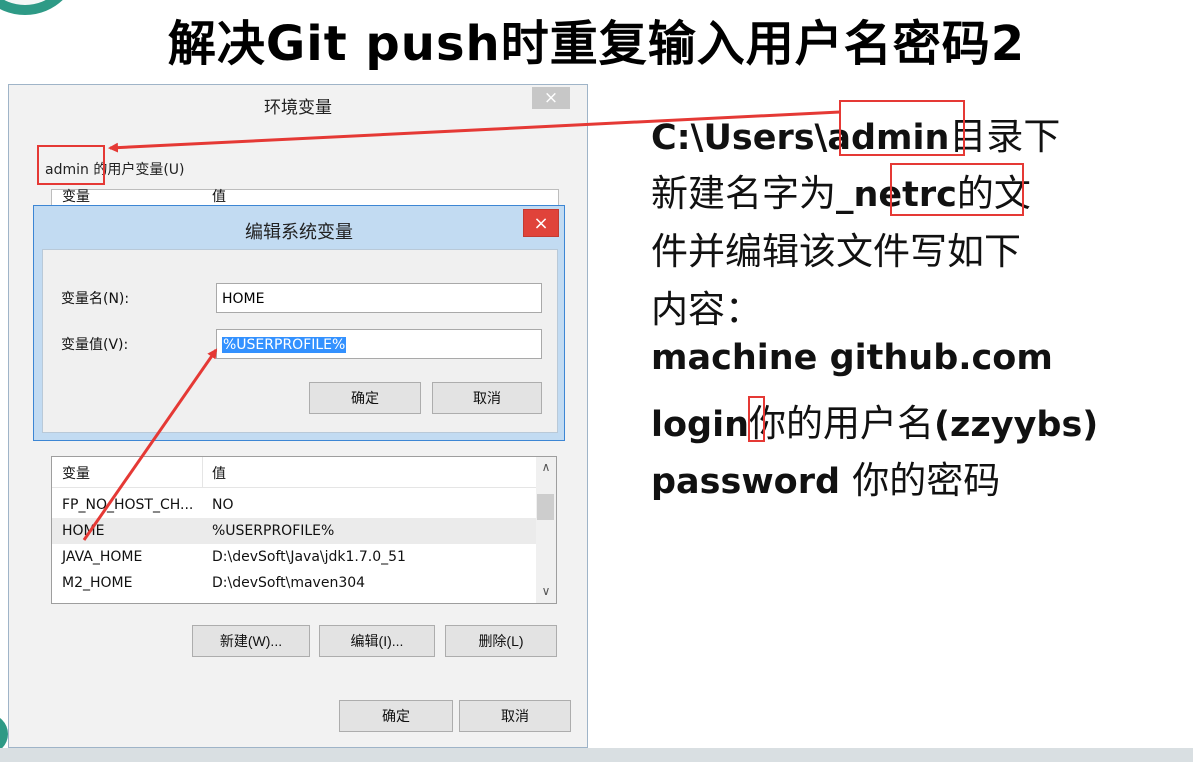 This screenshot has height=762, width=1193. What do you see at coordinates (474, 131) in the screenshot?
I see `arrow-admin` at bounding box center [474, 131].